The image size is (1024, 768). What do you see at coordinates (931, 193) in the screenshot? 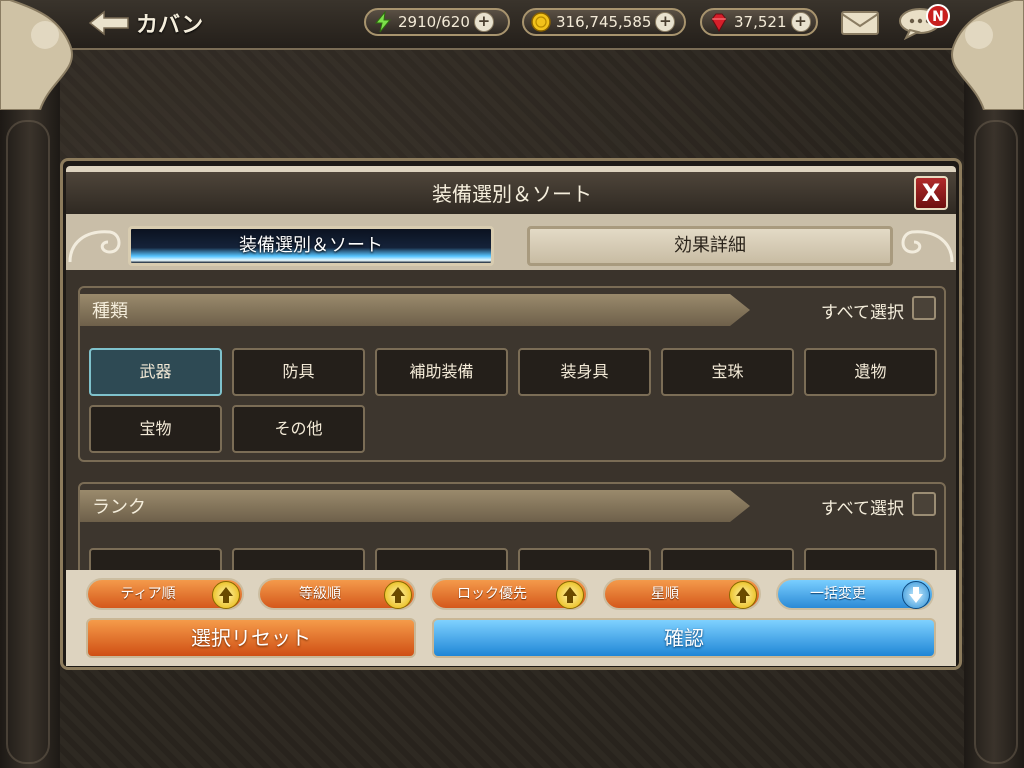
I see `close-button: X` at bounding box center [931, 193].